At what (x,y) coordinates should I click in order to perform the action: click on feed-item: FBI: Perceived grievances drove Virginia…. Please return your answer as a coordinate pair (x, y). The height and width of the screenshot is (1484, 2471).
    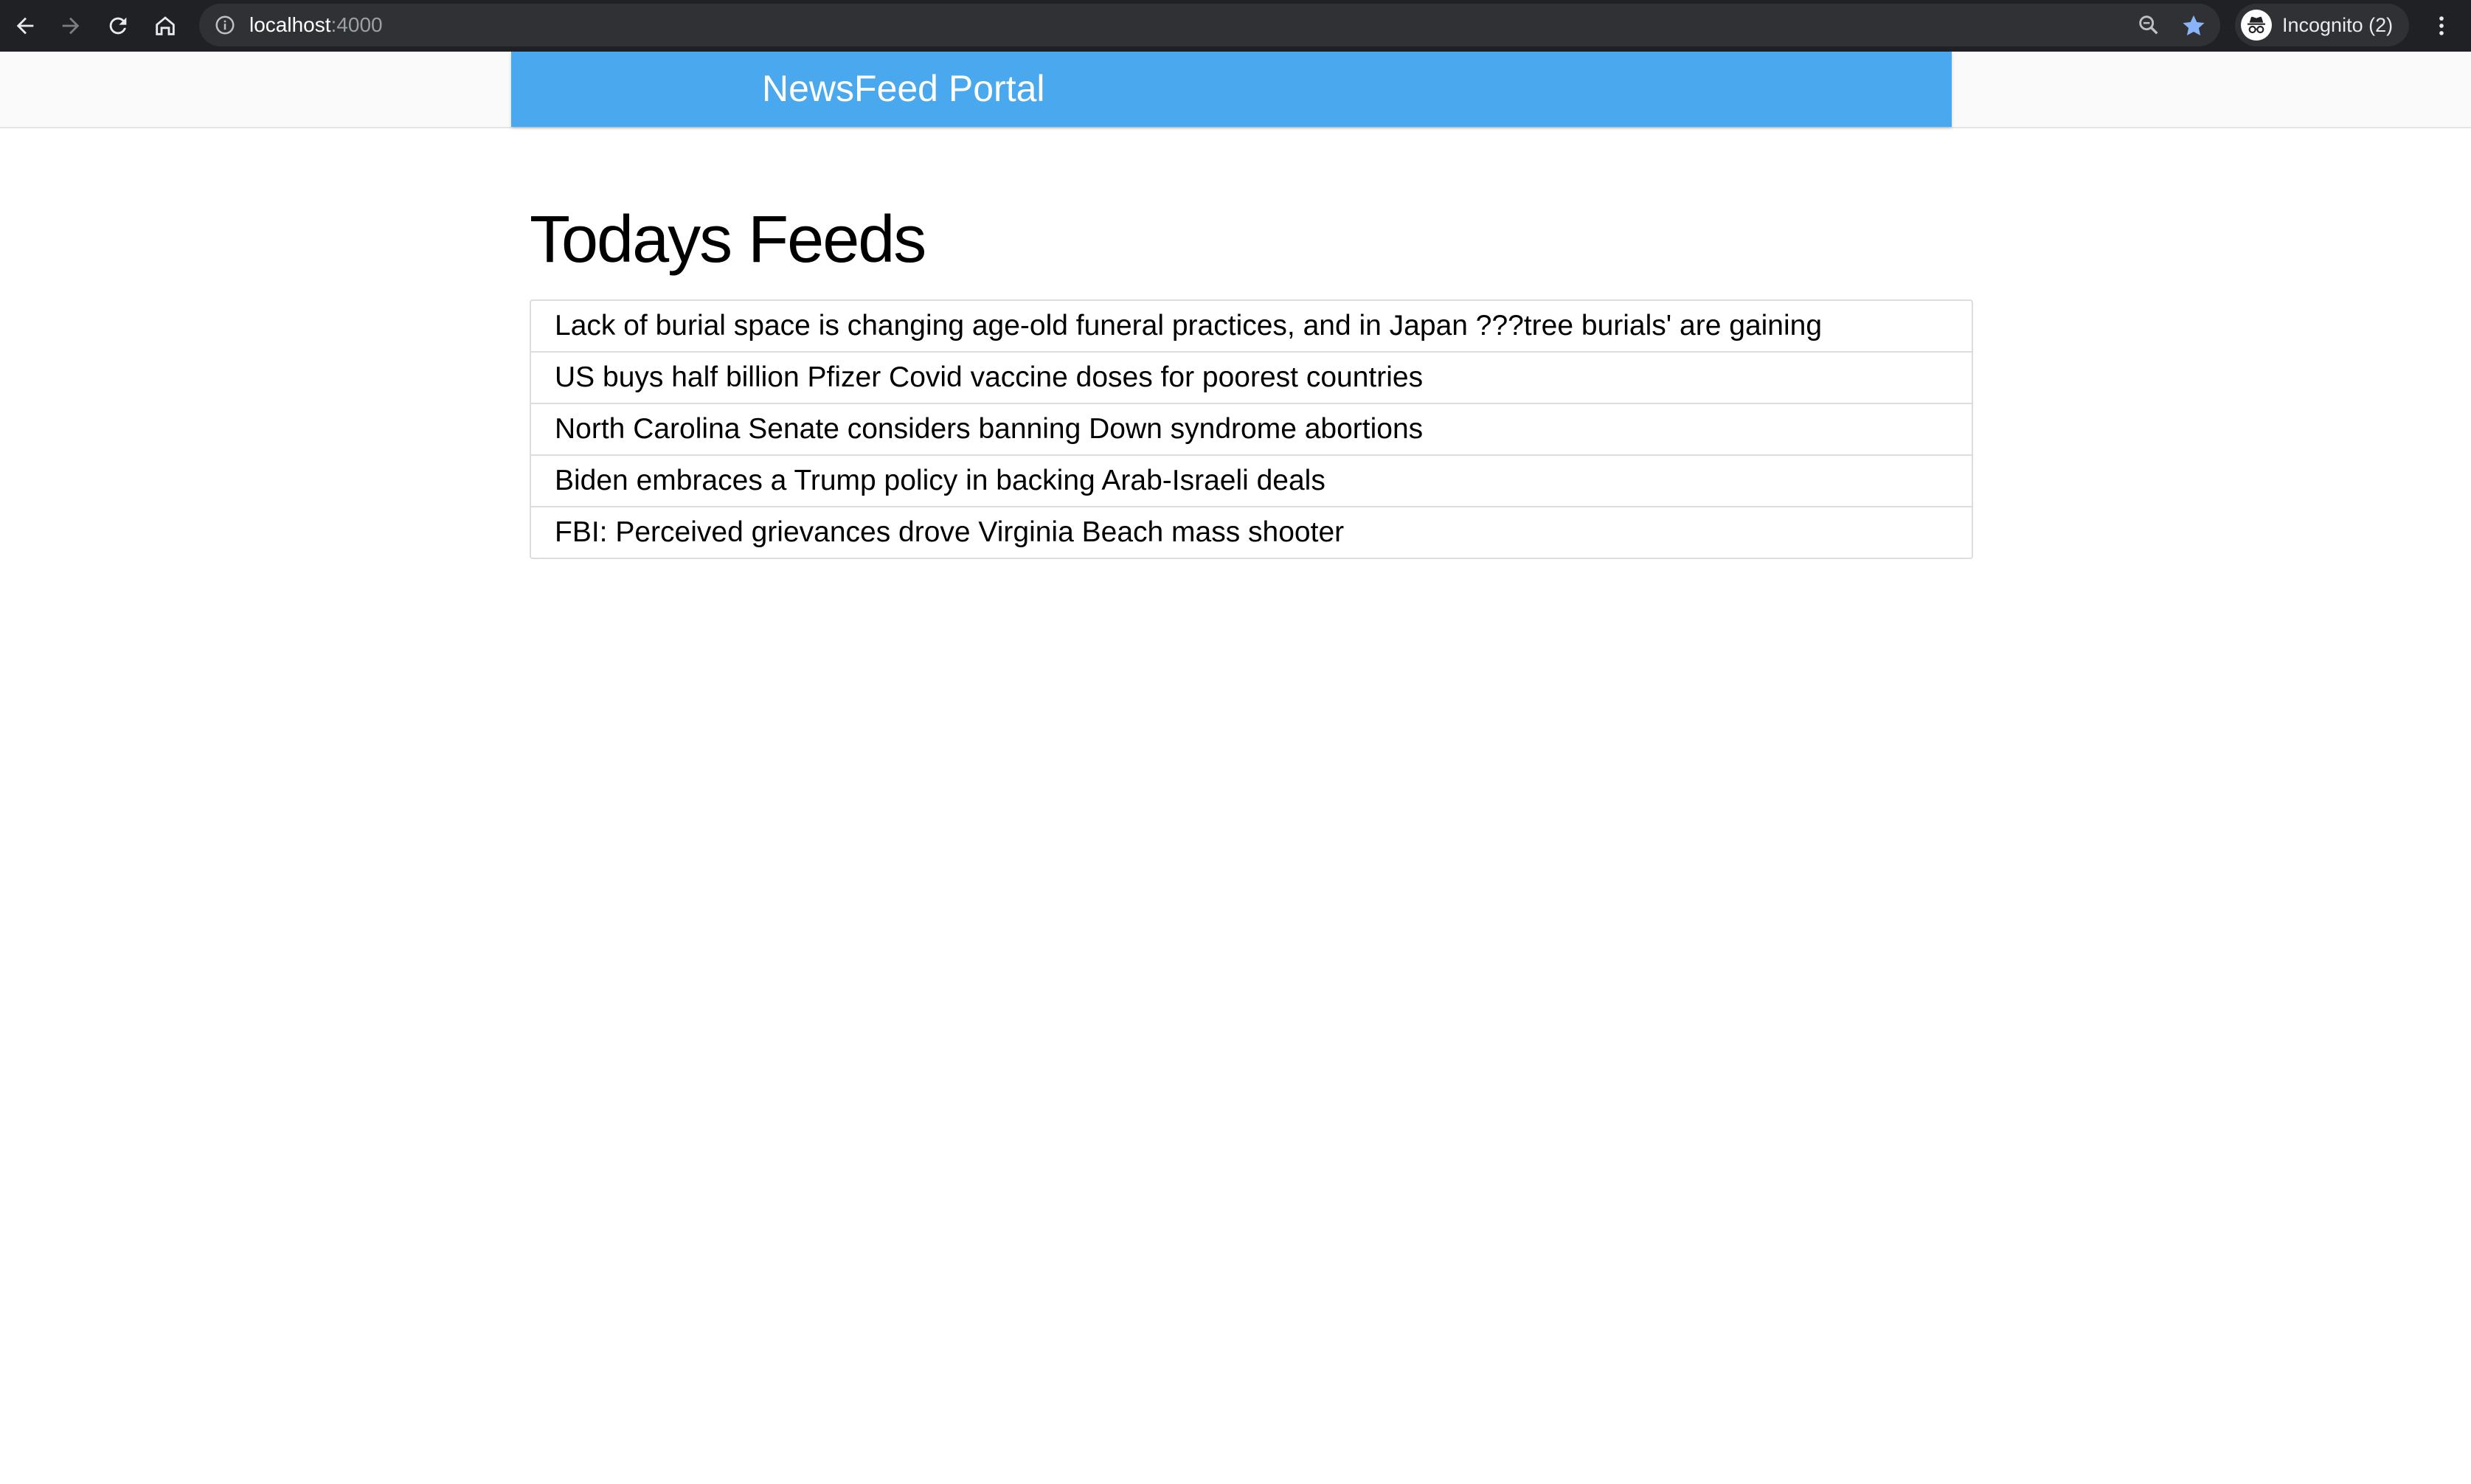
    Looking at the image, I should click on (1252, 532).